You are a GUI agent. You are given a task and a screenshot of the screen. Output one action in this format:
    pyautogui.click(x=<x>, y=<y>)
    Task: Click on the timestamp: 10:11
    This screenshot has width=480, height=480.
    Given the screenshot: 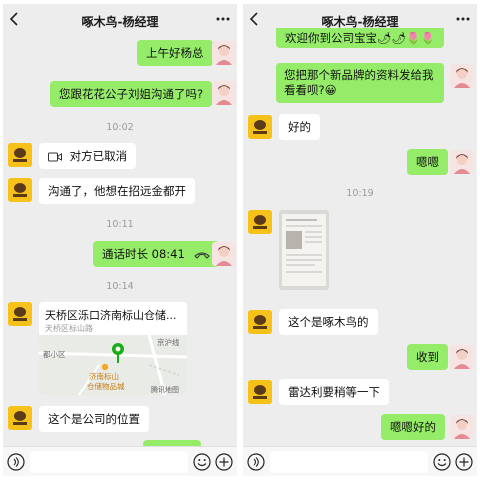 What is the action you would take?
    pyautogui.click(x=120, y=224)
    